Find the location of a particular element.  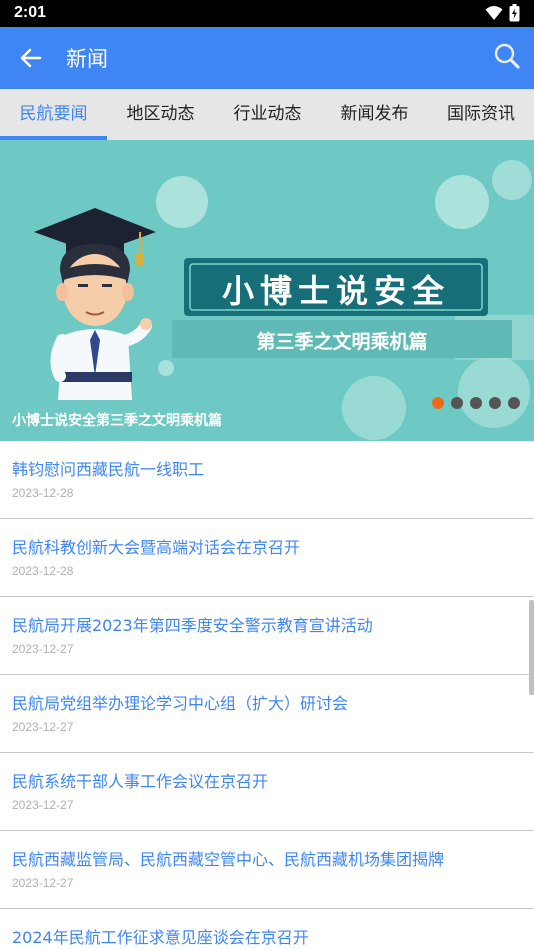

news-title: 民航科教创新大会暨高端对话会在京召开 is located at coordinates (156, 547).